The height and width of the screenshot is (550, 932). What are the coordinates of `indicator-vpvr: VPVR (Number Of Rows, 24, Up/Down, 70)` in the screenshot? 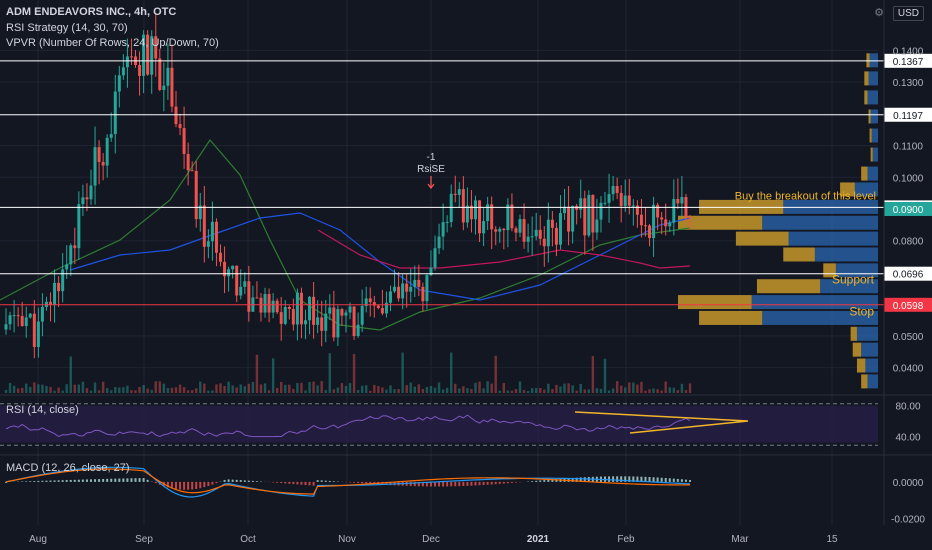 It's located at (112, 43).